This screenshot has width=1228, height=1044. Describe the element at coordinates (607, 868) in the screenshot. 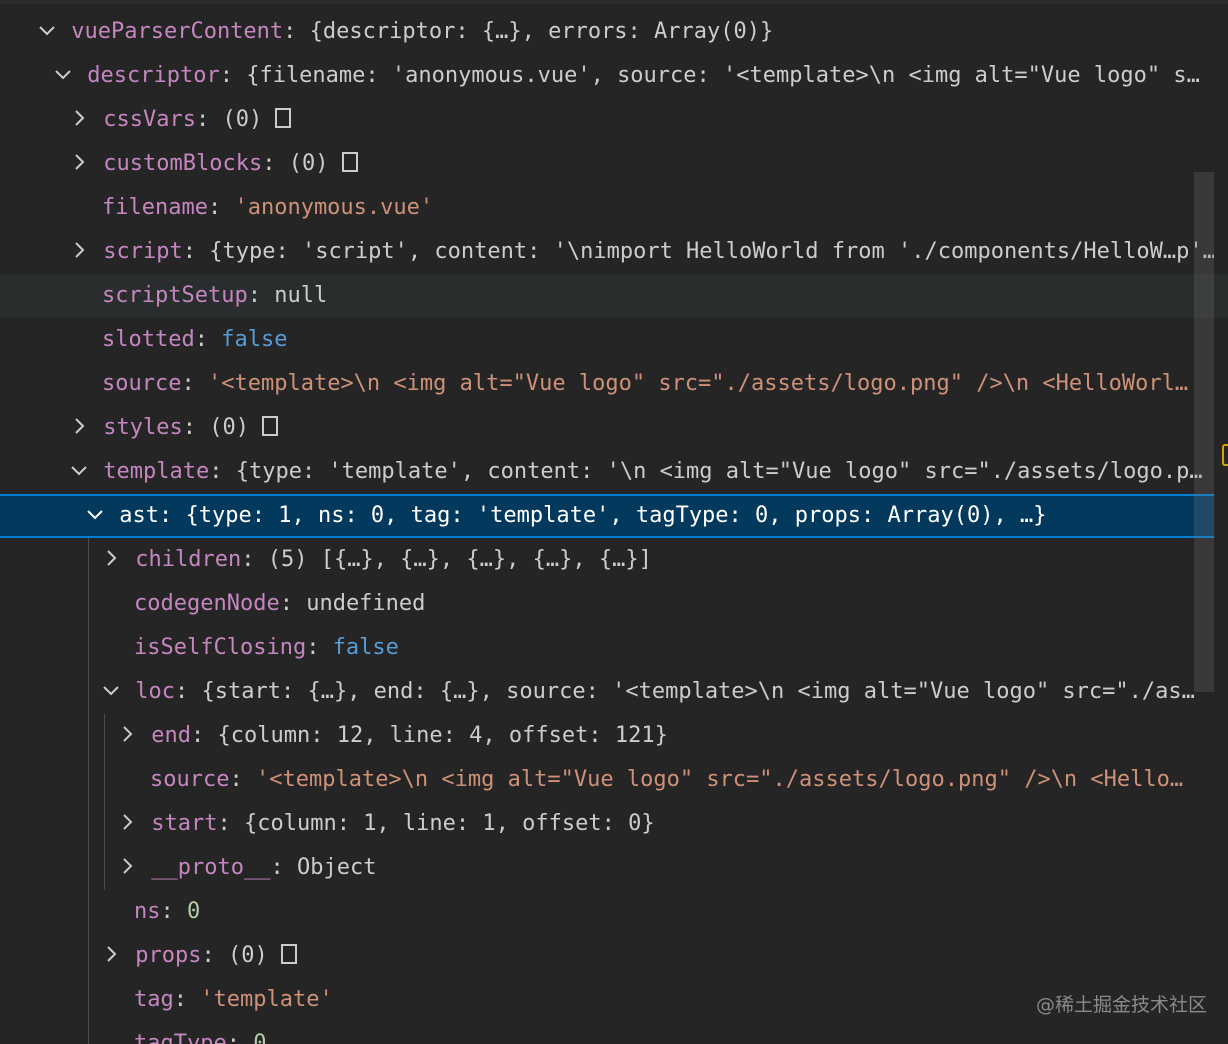

I see `tree-row-proto: __proto__: Object` at that location.